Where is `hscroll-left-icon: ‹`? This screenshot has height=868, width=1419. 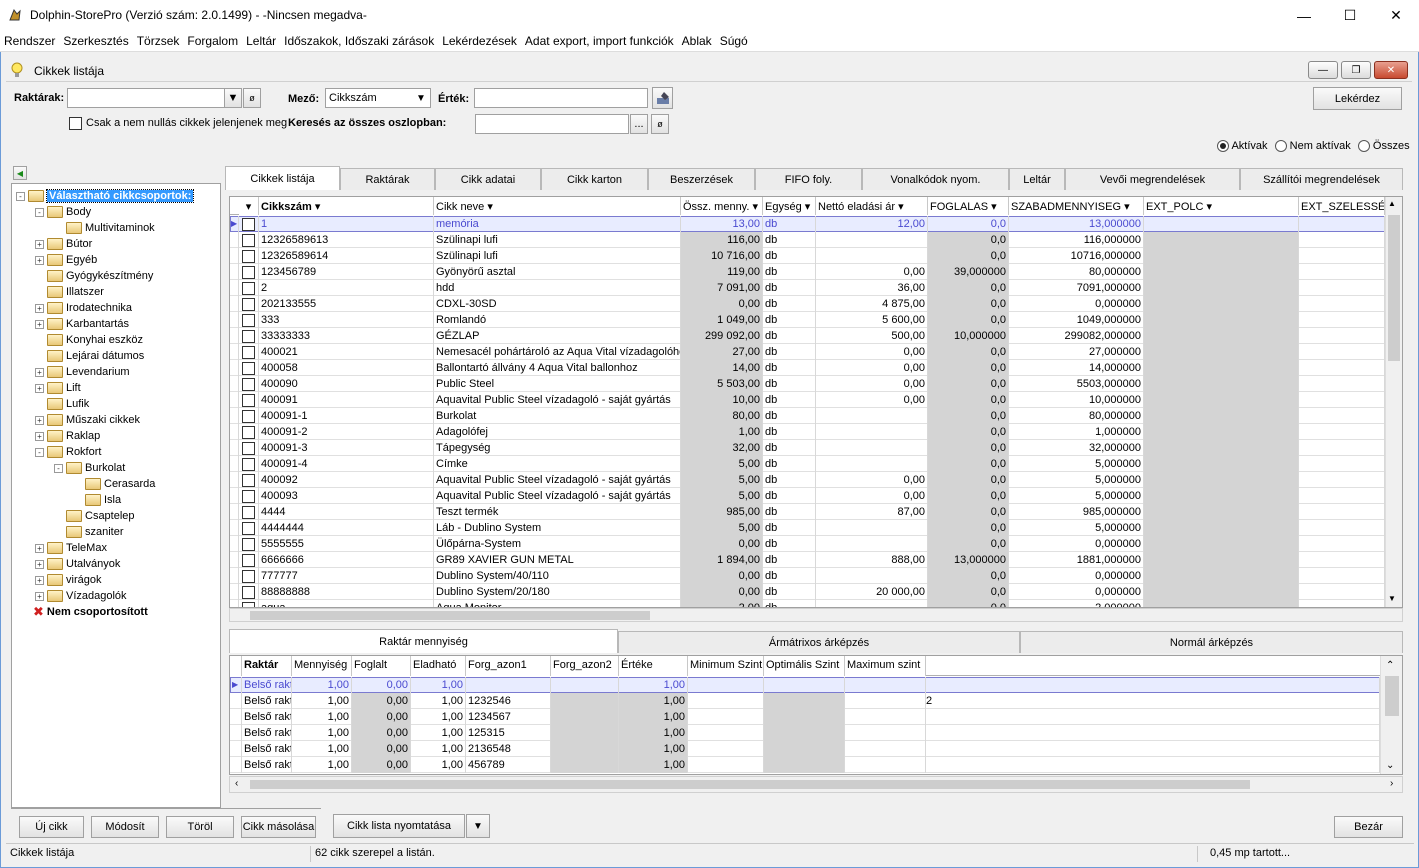 hscroll-left-icon: ‹ is located at coordinates (236, 783).